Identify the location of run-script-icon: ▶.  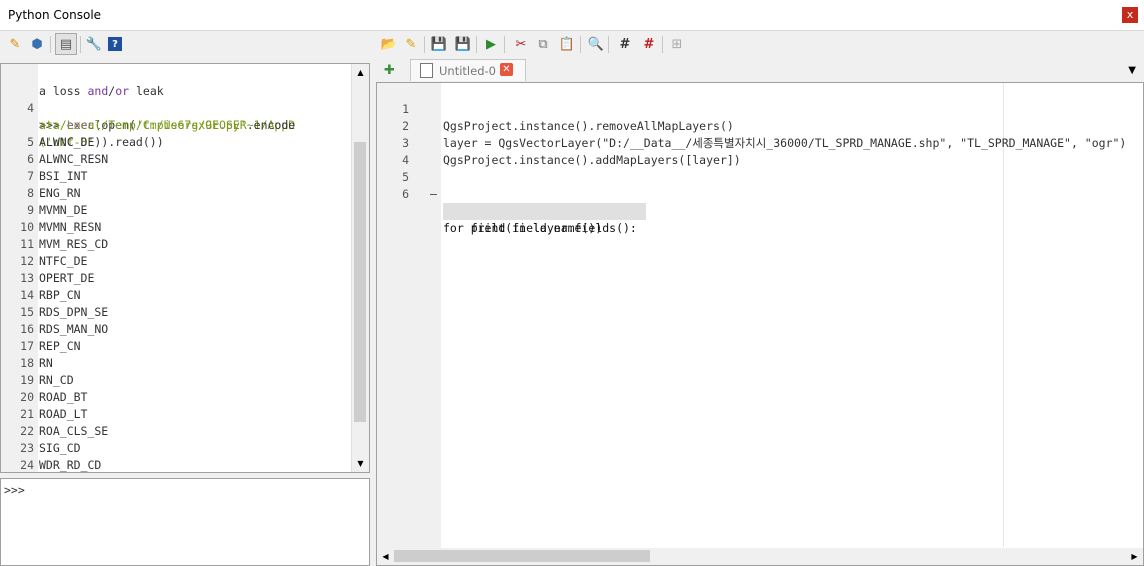
(491, 44).